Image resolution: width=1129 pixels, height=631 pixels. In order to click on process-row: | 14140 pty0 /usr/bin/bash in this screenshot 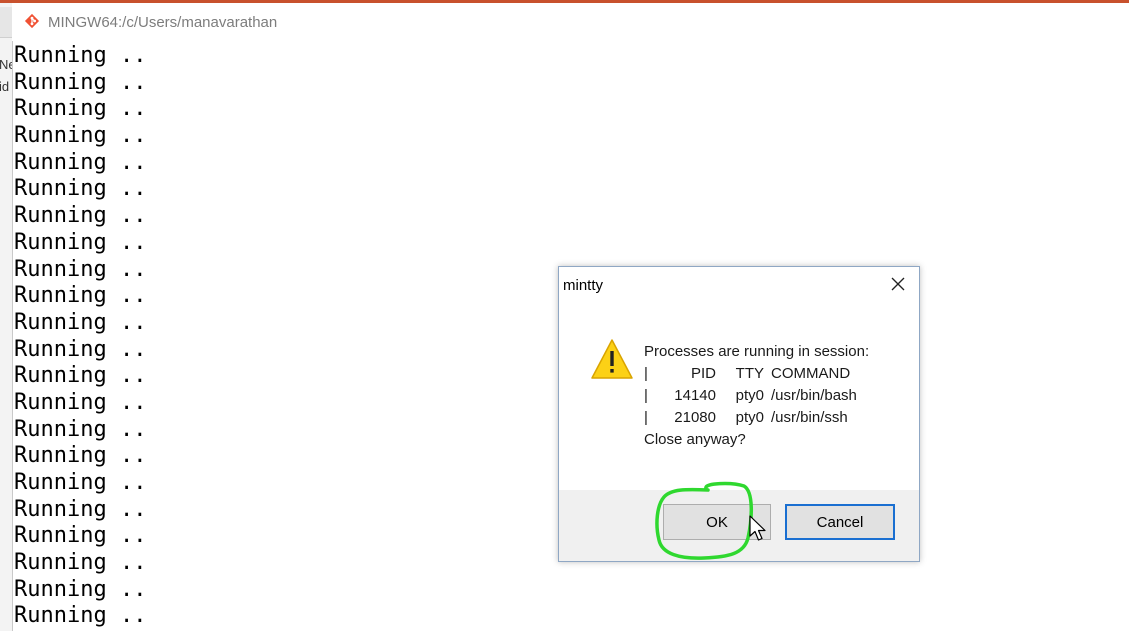, I will do `click(756, 396)`.